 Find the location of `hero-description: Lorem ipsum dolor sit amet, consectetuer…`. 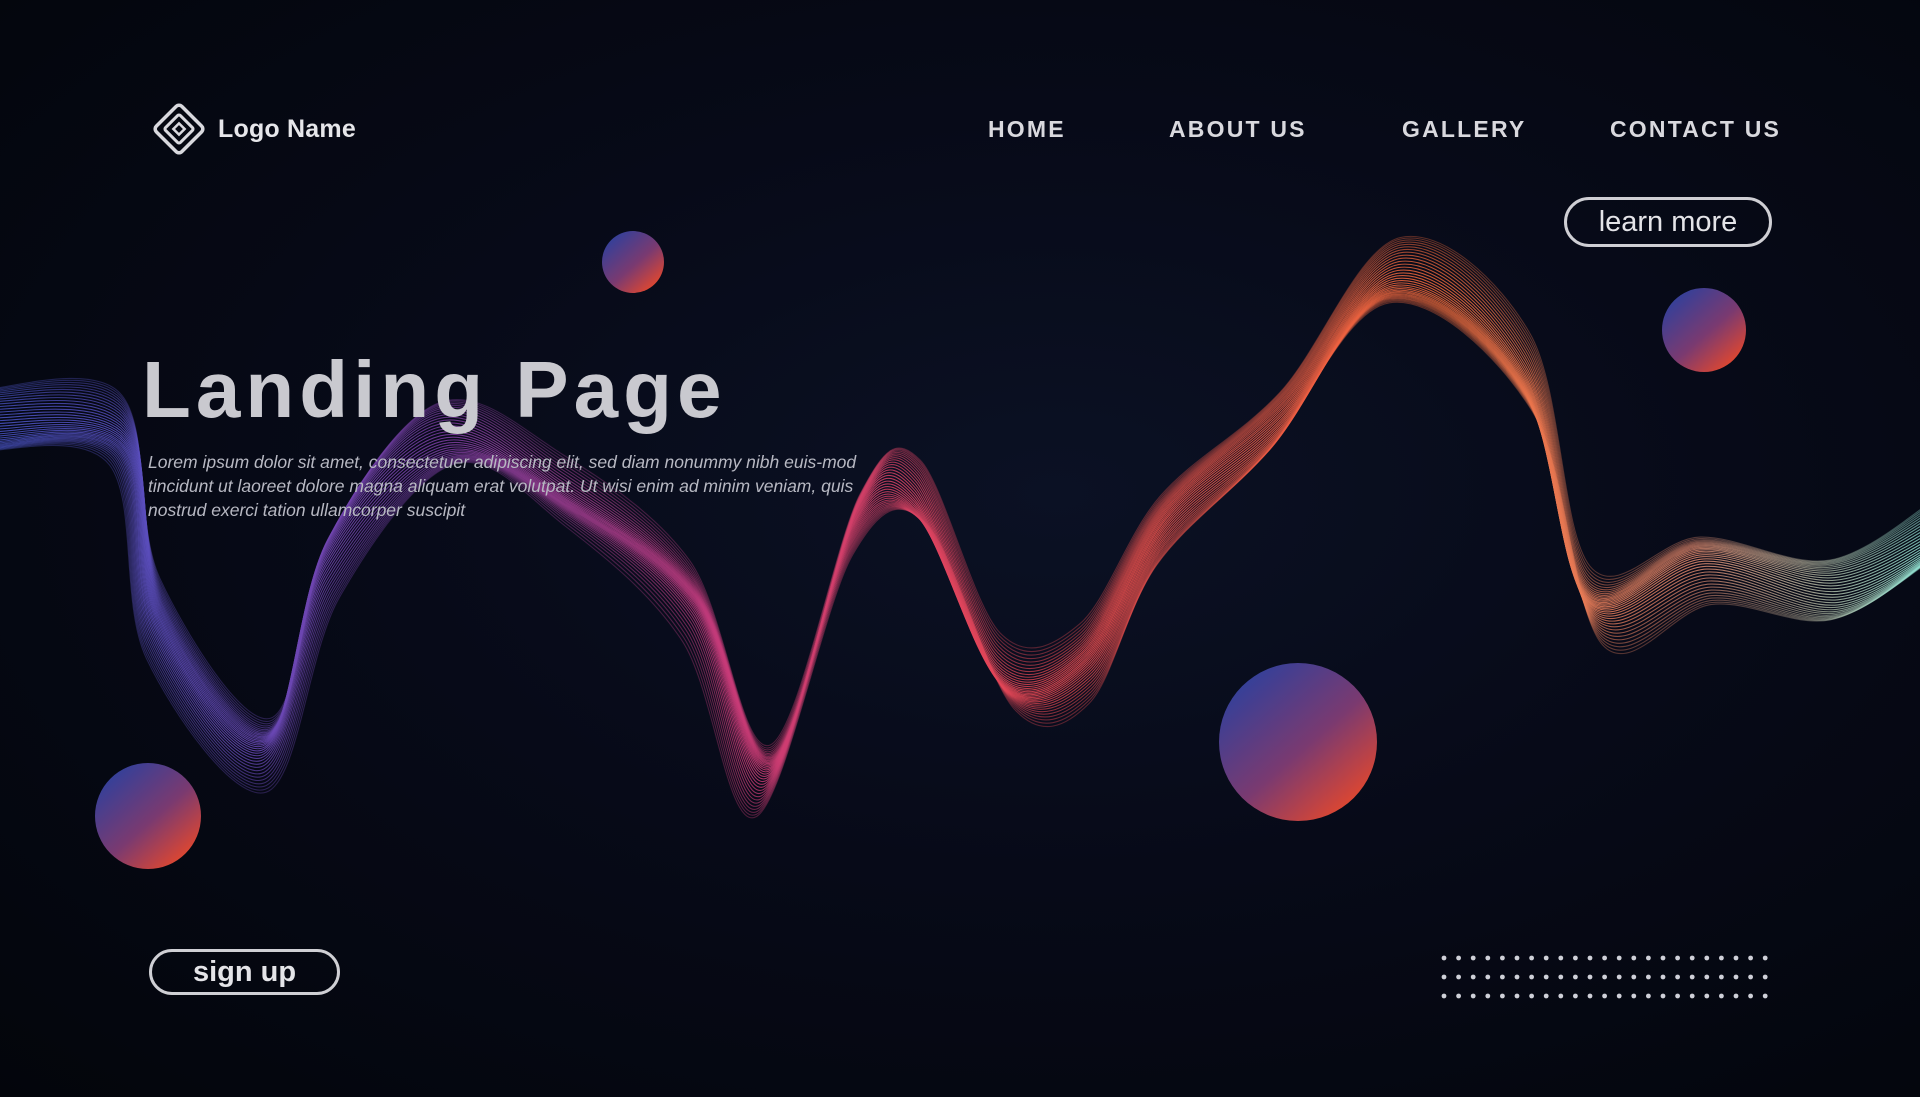

hero-description: Lorem ipsum dolor sit amet, consectetuer… is located at coordinates (502, 486).